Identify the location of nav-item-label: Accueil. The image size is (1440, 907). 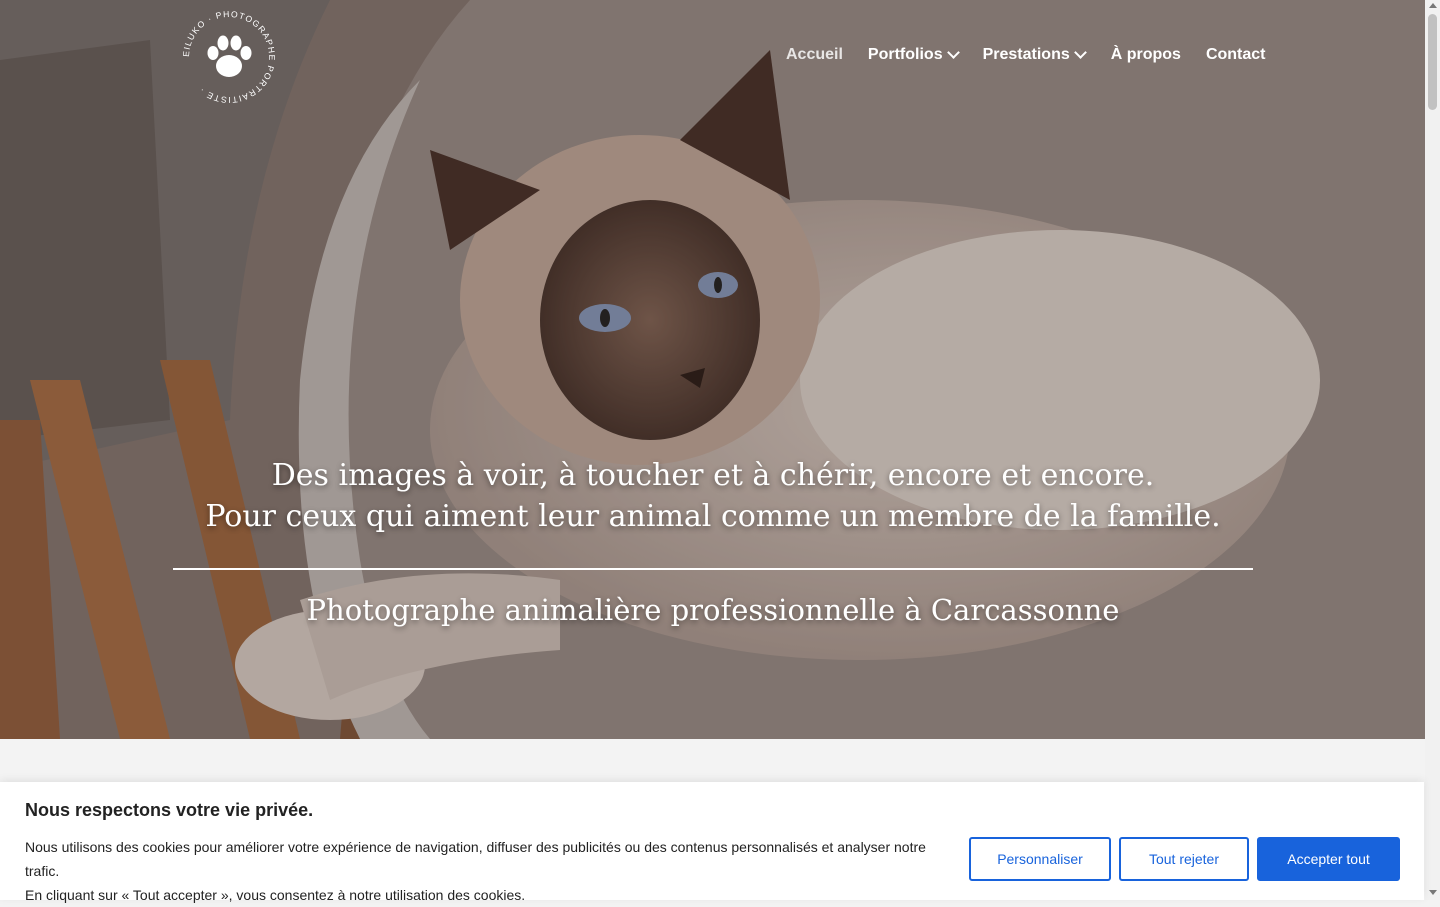
(814, 54).